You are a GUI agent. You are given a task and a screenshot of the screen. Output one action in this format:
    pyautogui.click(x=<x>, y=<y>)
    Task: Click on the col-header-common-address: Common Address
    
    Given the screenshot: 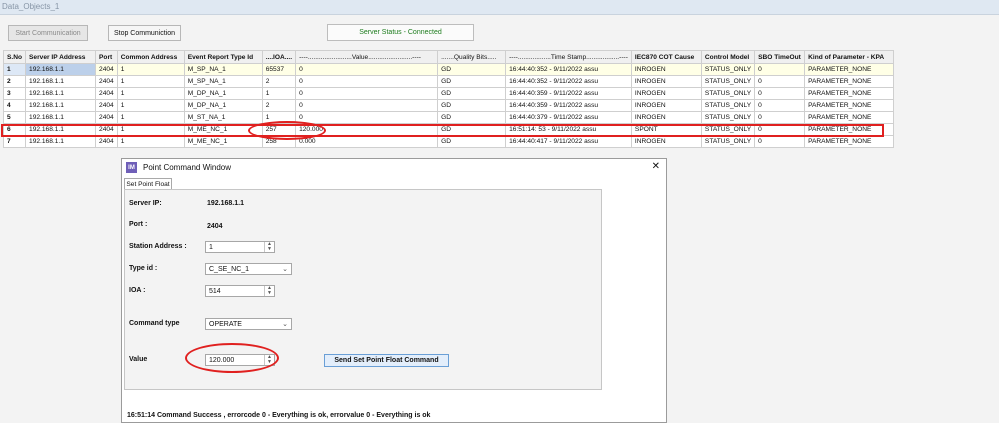 What is the action you would take?
    pyautogui.click(x=150, y=57)
    